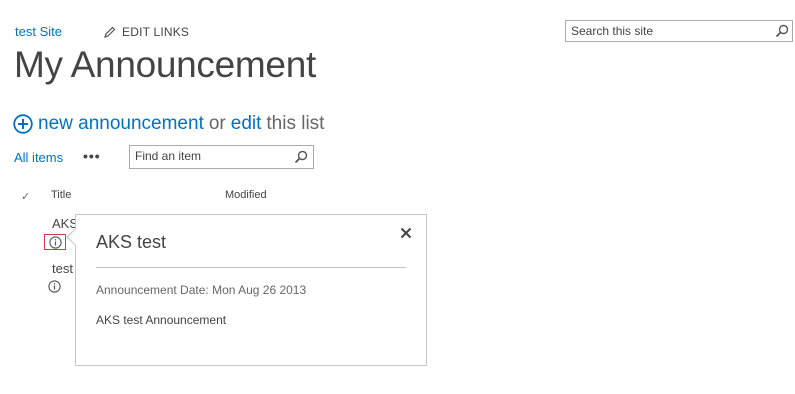  What do you see at coordinates (671, 31) in the screenshot?
I see `site-search-input` at bounding box center [671, 31].